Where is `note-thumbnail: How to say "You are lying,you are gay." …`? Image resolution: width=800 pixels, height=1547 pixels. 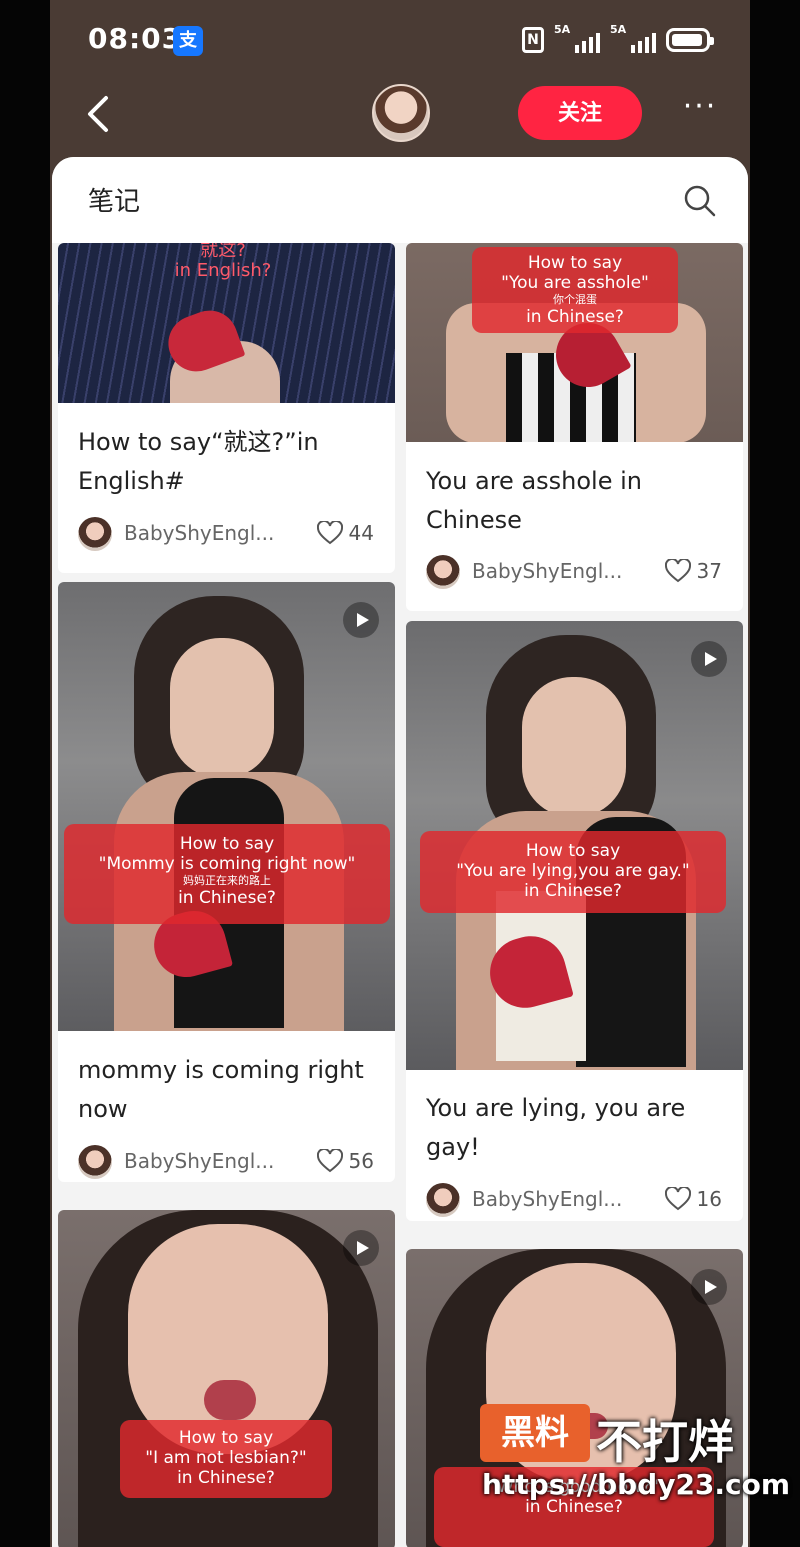 note-thumbnail: How to say "You are lying,you are gay." … is located at coordinates (574, 845).